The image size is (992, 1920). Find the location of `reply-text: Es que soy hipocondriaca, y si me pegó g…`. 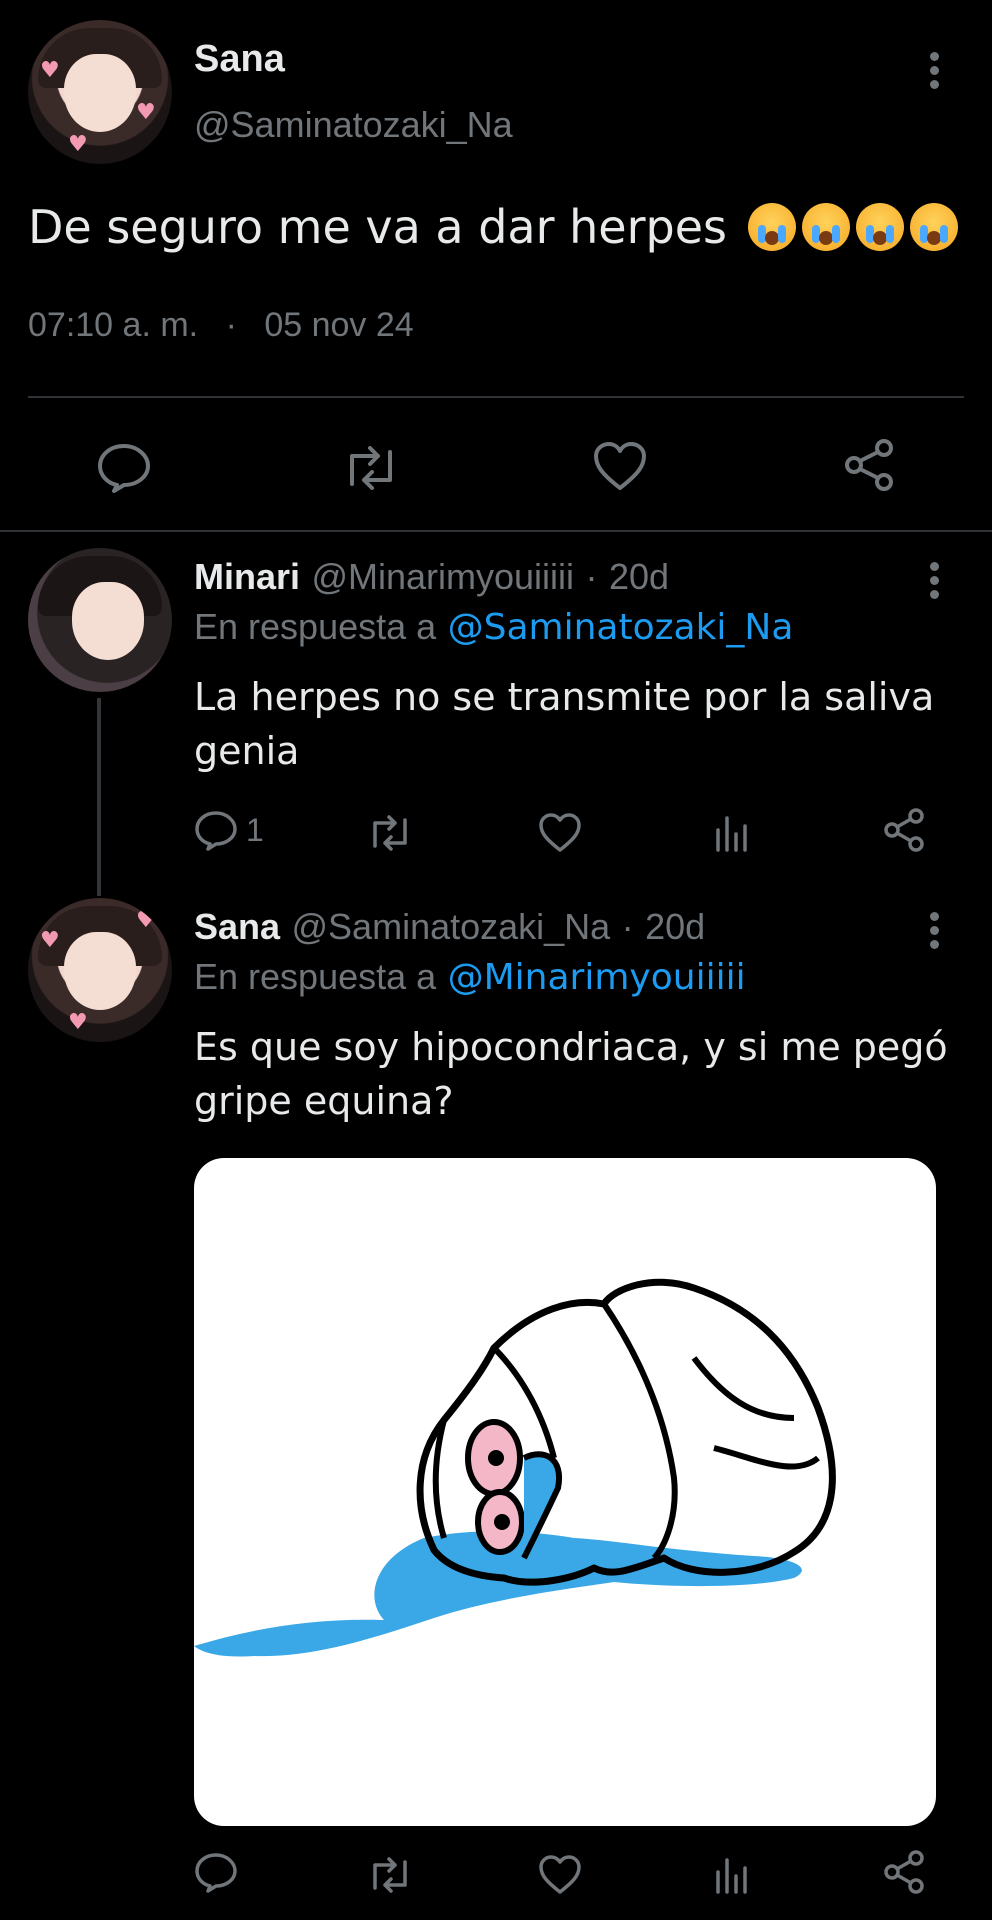

reply-text: Es que soy hipocondriaca, y si me pegó g… is located at coordinates (571, 1074).